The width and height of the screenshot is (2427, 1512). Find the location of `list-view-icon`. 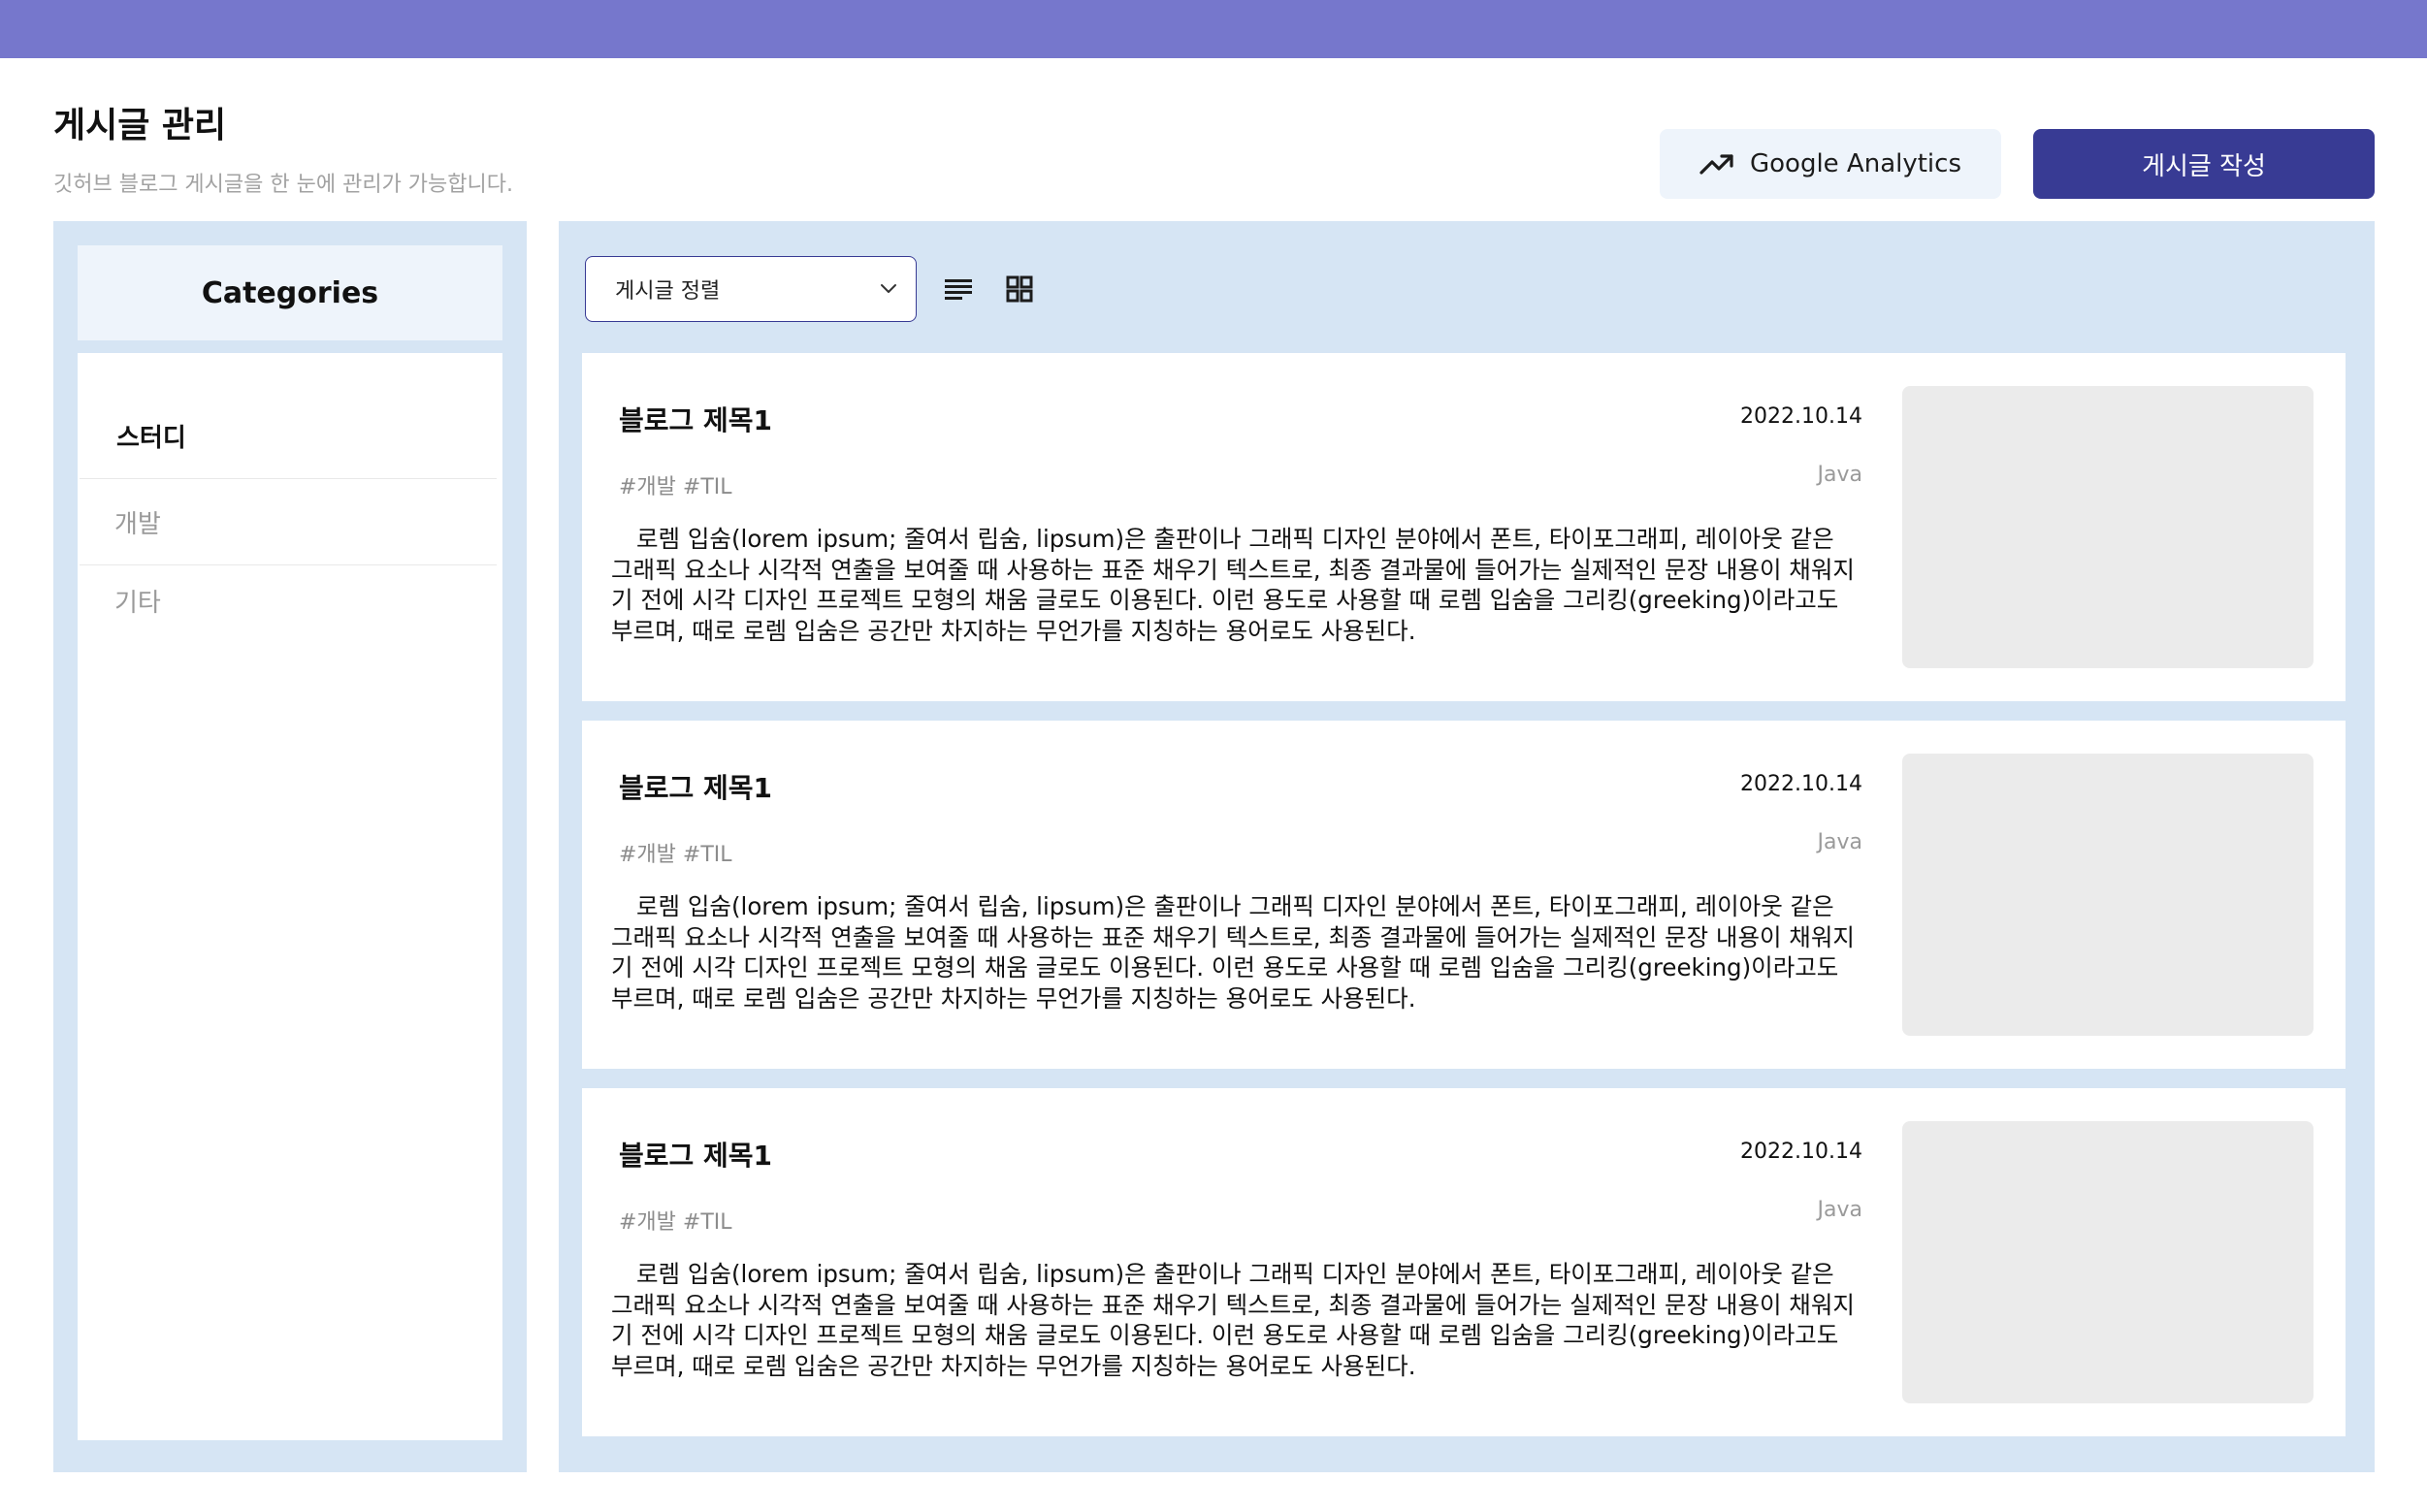

list-view-icon is located at coordinates (959, 290).